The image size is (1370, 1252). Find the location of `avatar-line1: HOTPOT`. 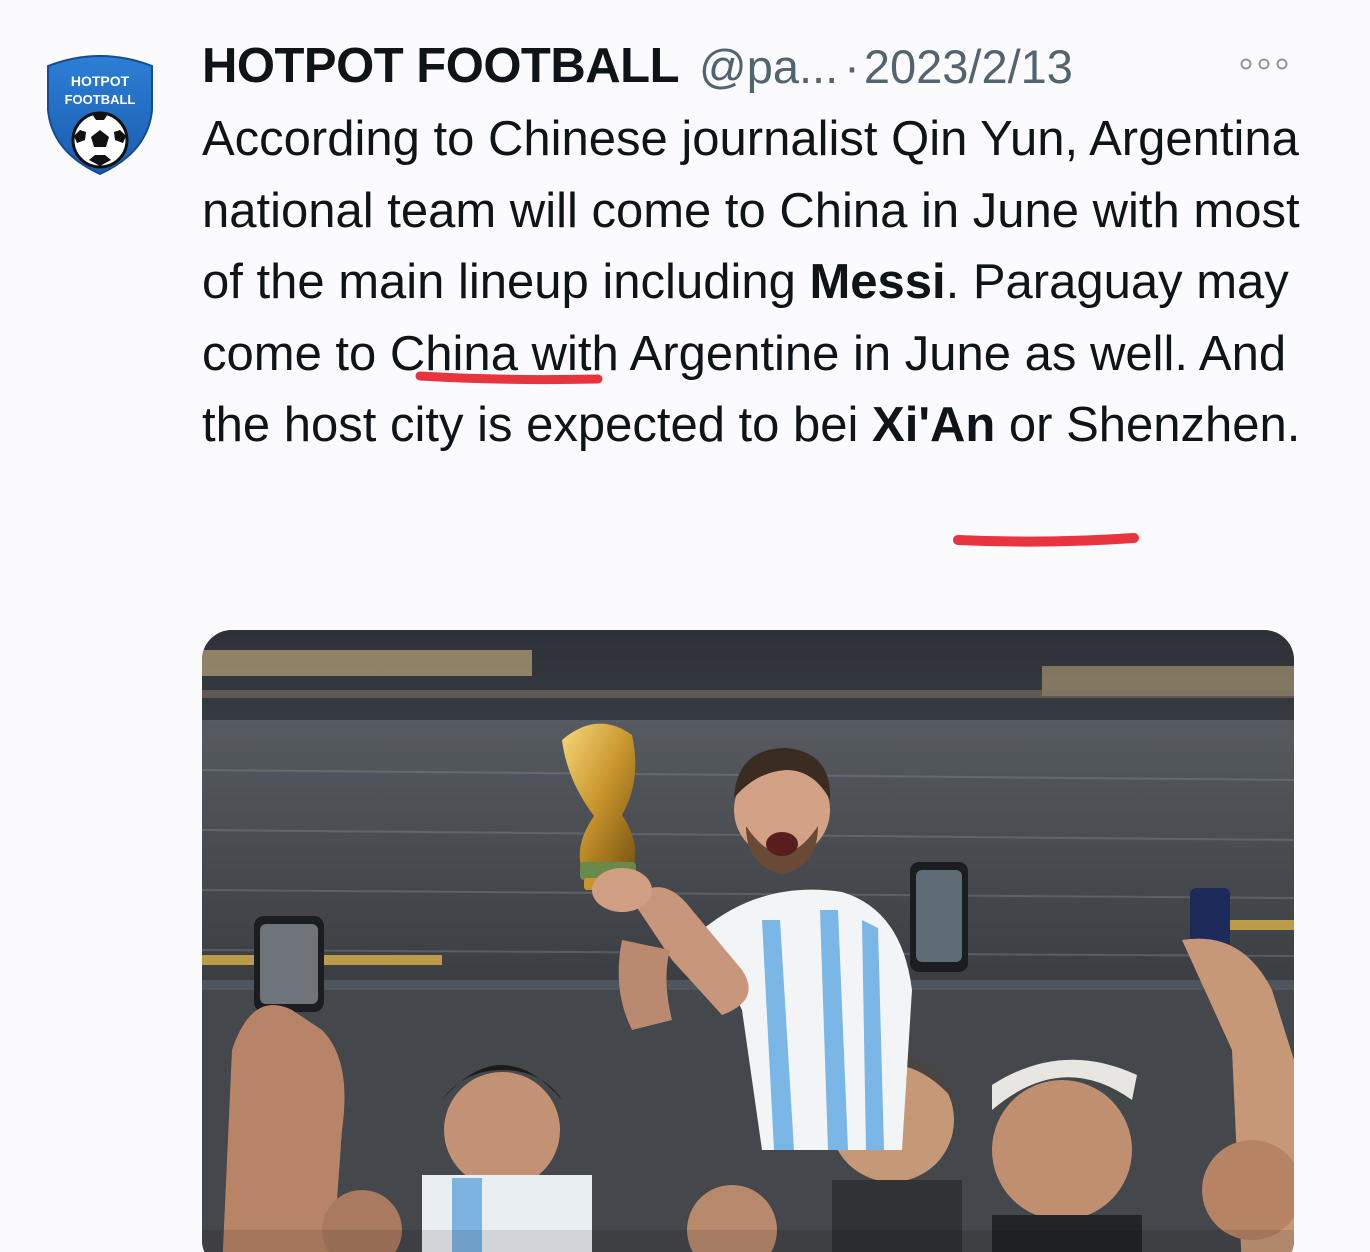

avatar-line1: HOTPOT is located at coordinates (100, 81).